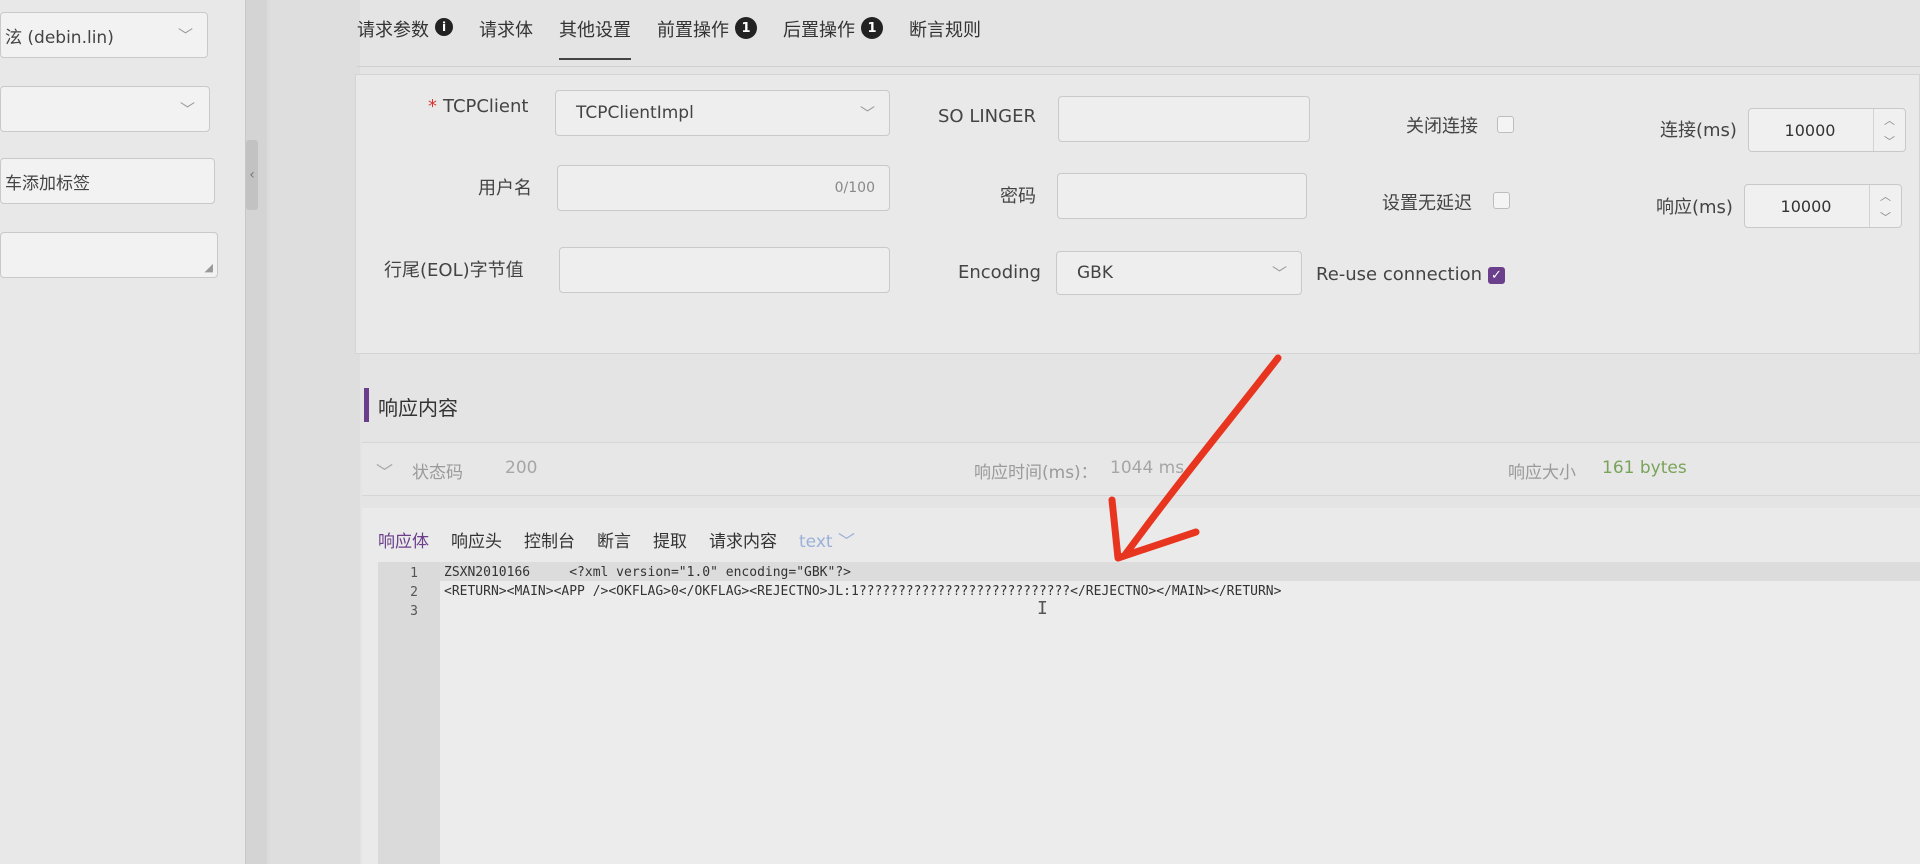 This screenshot has width=1920, height=864. I want to click on tab-label: 其他设置, so click(595, 30).